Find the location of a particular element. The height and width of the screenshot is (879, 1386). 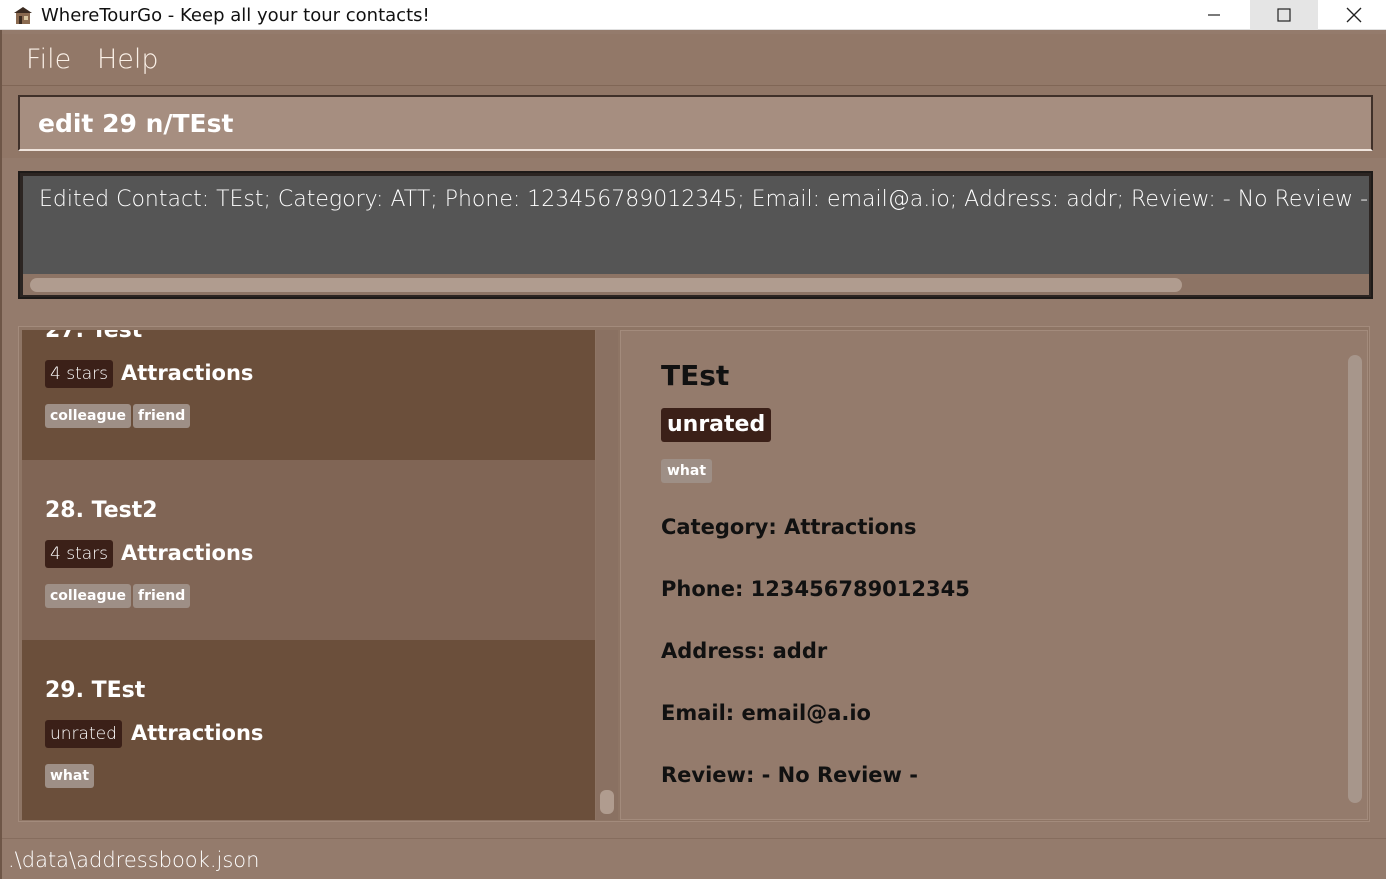

contact-card-title: 29. TEst is located at coordinates (95, 690).